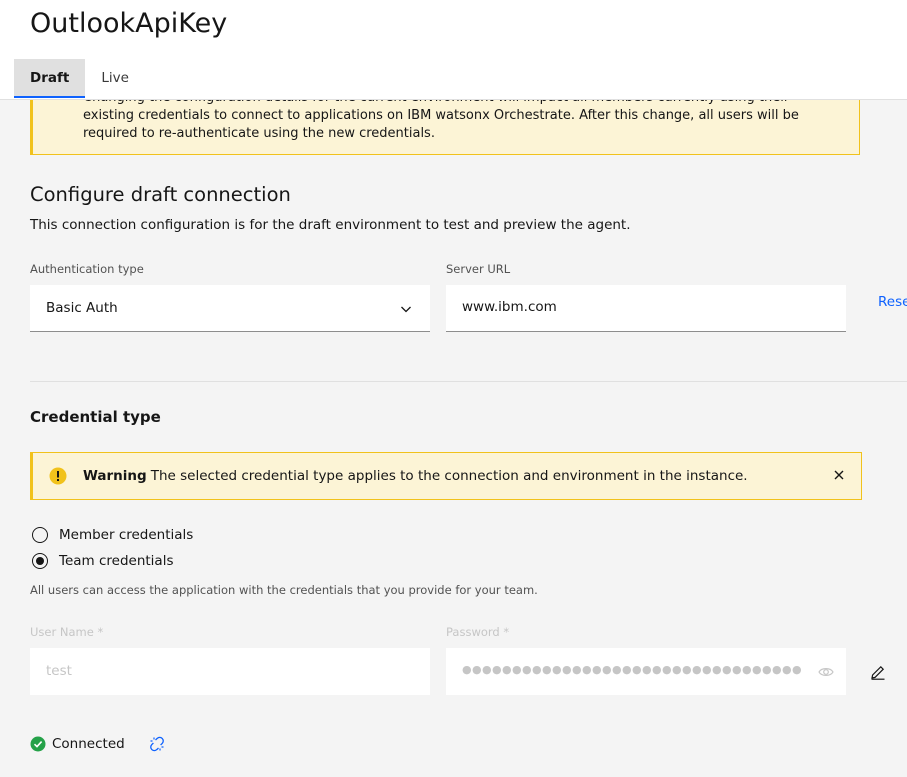 This screenshot has width=907, height=777. What do you see at coordinates (67, 632) in the screenshot?
I see `username-label: User Name *` at bounding box center [67, 632].